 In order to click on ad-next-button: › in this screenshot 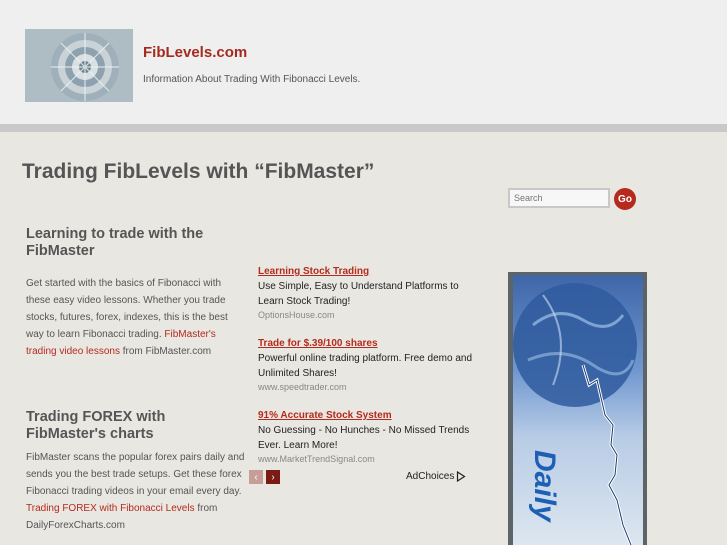, I will do `click(273, 477)`.